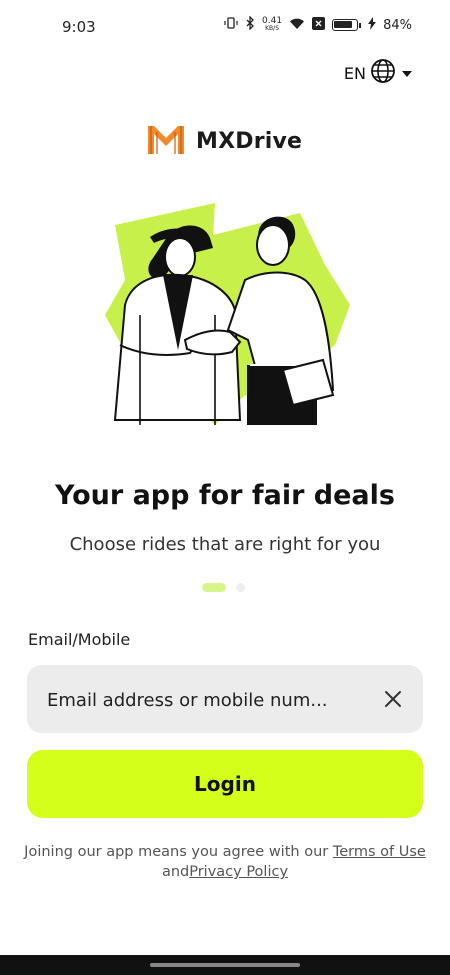 This screenshot has width=450, height=975. Describe the element at coordinates (397, 25) in the screenshot. I see `battery-percent: 84%` at that location.